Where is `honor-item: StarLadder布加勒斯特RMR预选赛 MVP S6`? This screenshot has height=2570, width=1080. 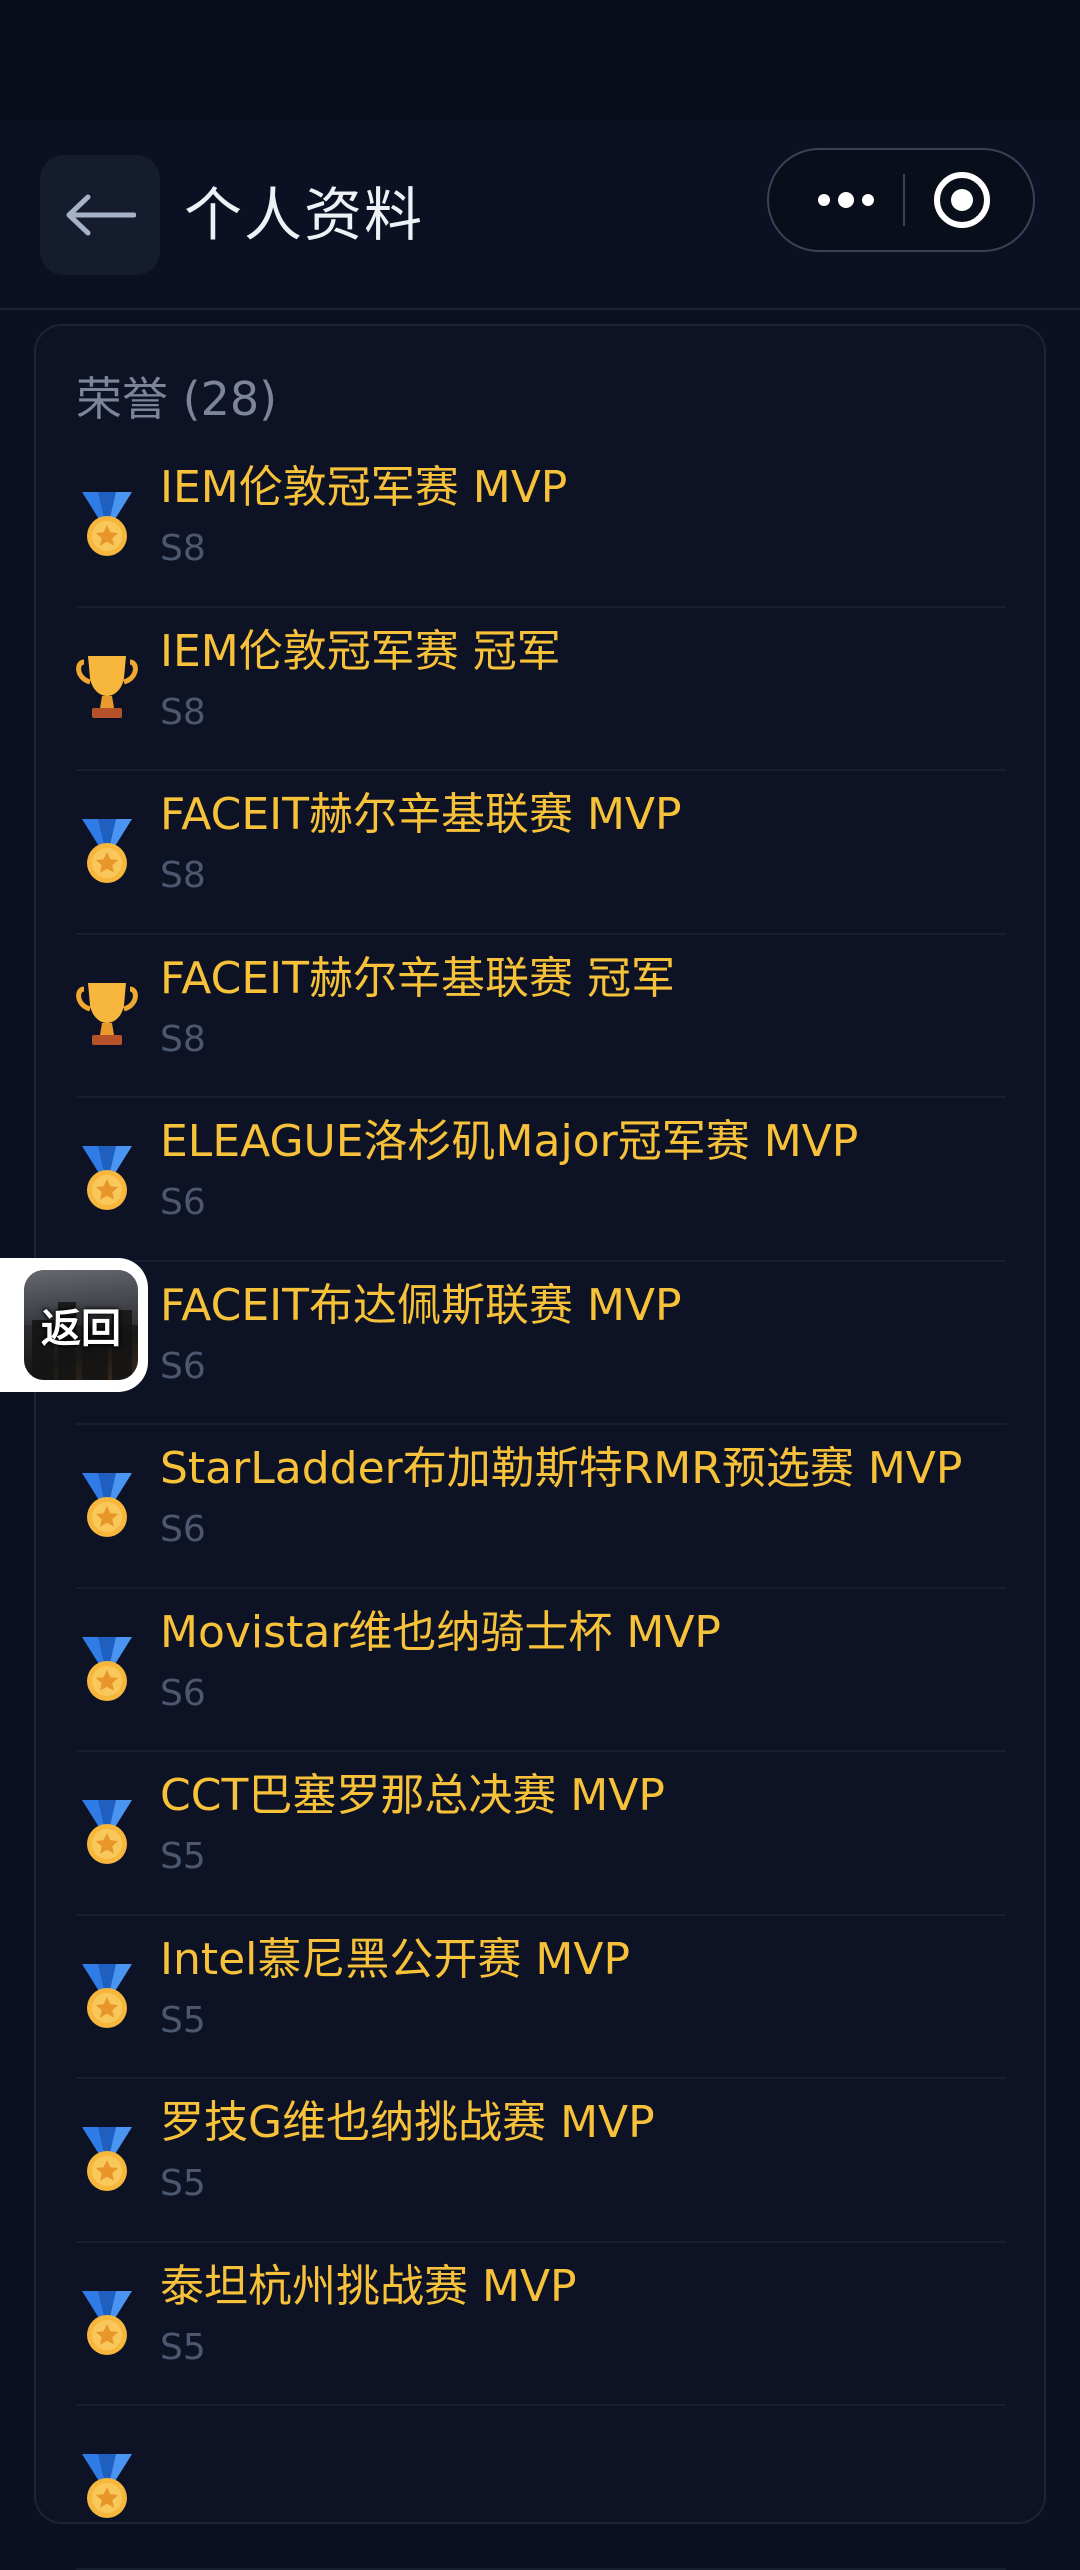
honor-item: StarLadder布加勒斯特RMR预选赛 MVP S6 is located at coordinates (541, 1507).